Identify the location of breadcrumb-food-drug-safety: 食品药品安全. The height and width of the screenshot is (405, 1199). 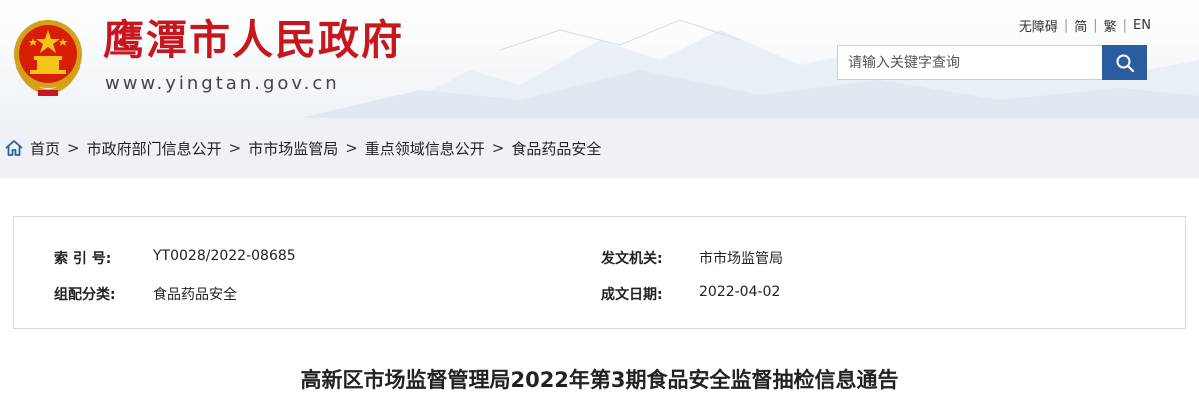
(556, 148).